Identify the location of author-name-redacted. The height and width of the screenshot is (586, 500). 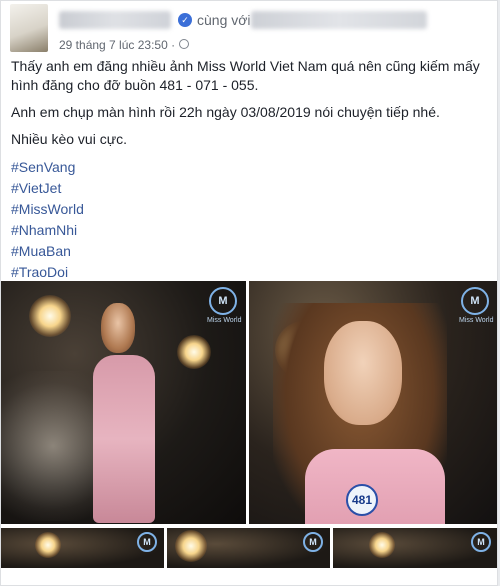
(115, 20).